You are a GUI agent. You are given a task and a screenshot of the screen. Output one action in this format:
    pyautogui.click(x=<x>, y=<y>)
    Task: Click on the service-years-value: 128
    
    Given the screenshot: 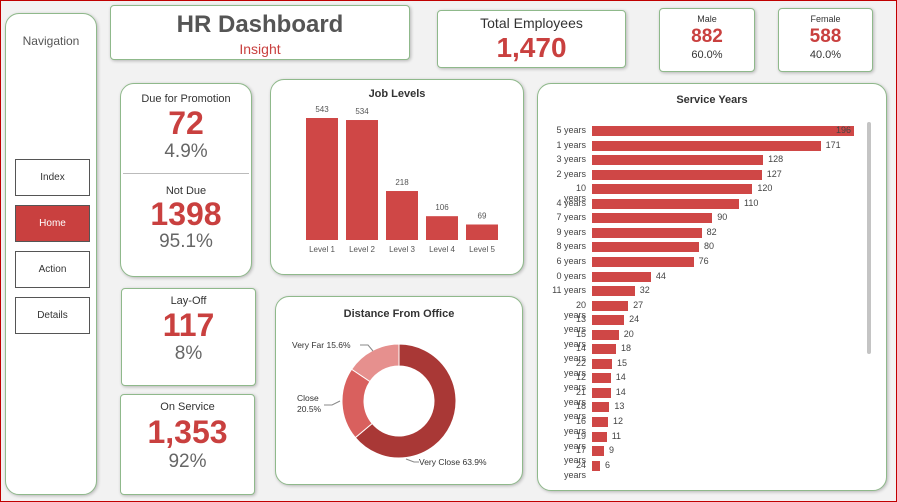 What is the action you would take?
    pyautogui.click(x=776, y=159)
    